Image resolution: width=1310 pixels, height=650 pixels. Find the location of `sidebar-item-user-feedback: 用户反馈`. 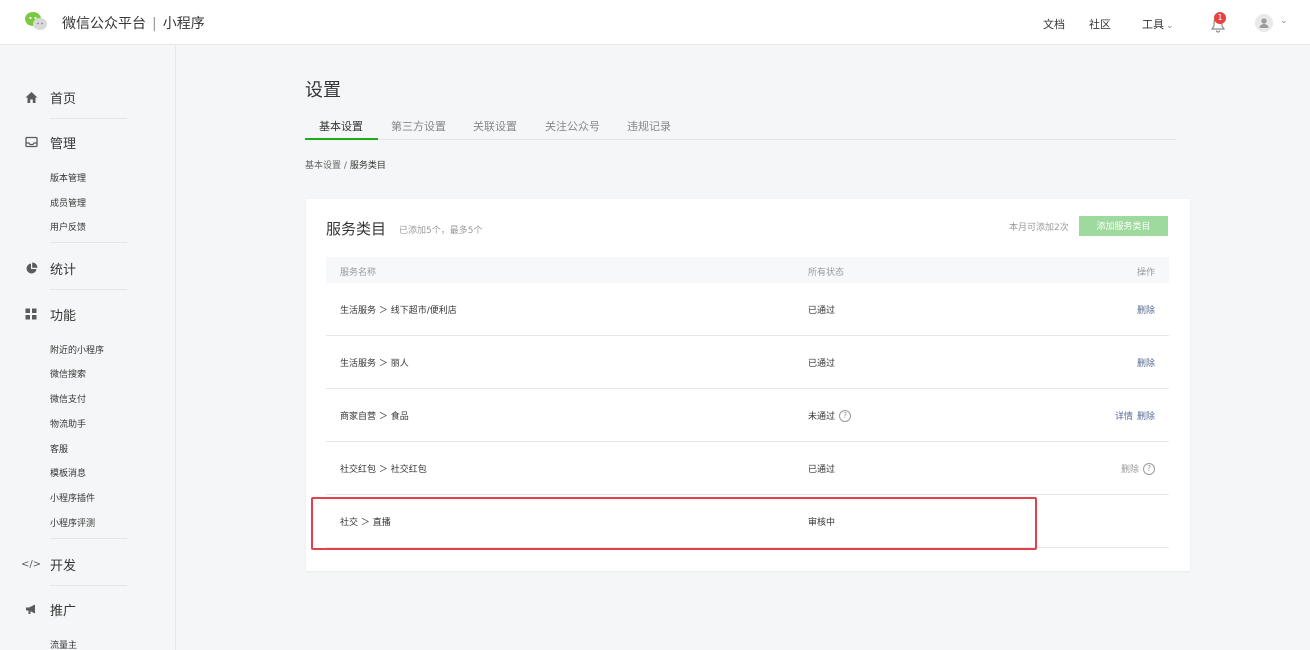

sidebar-item-user-feedback: 用户反馈 is located at coordinates (68, 226).